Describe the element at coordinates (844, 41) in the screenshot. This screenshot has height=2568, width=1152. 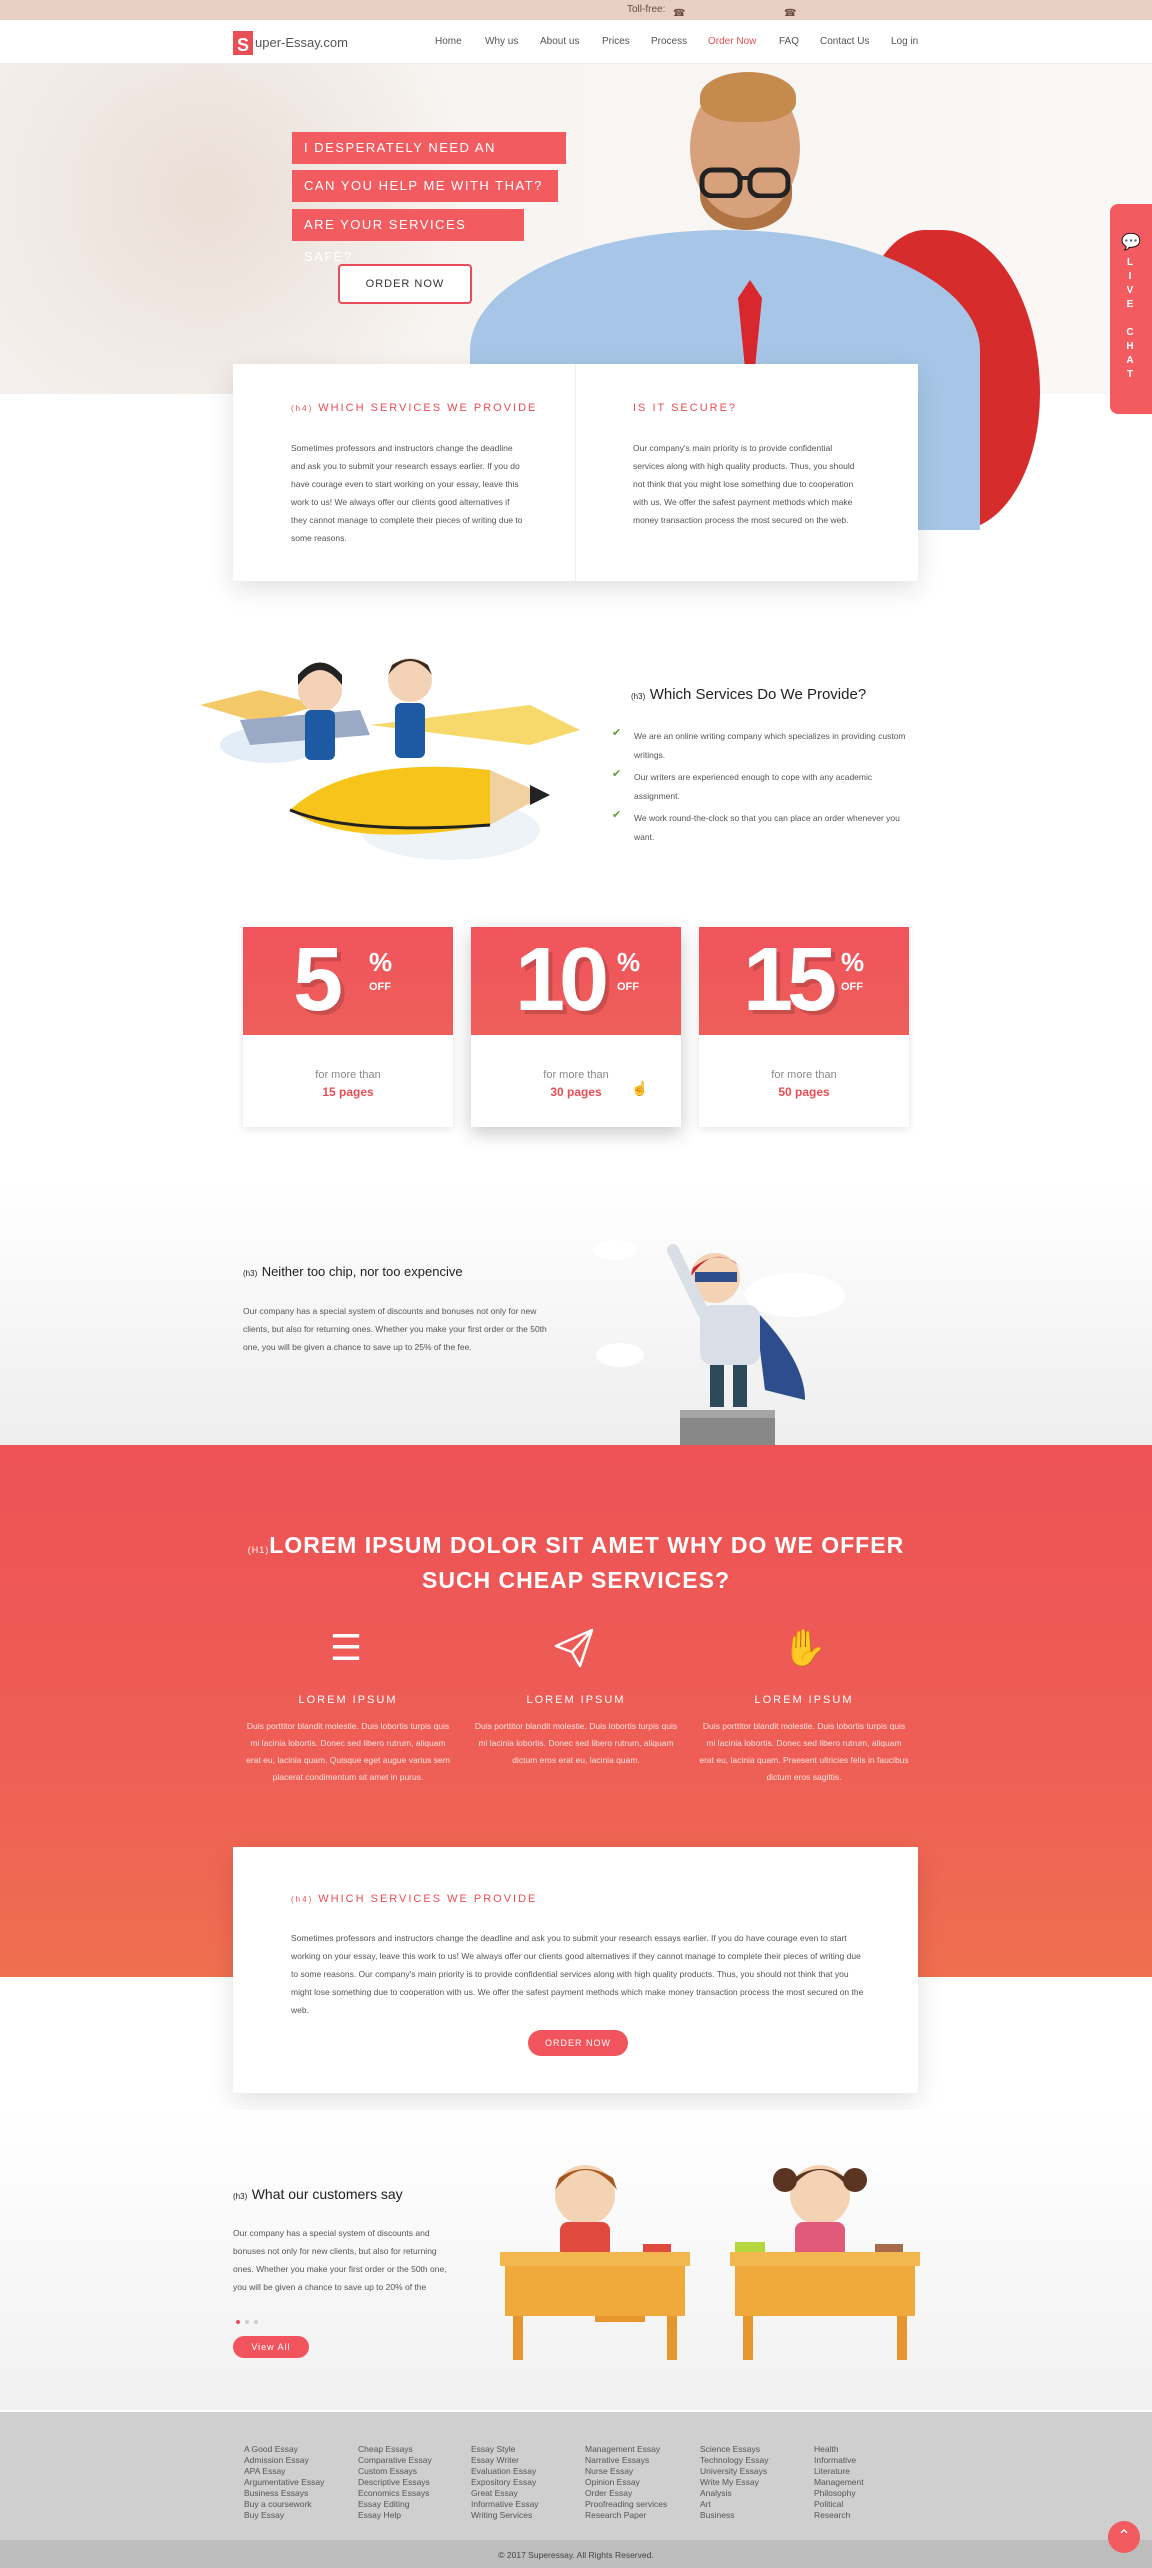
I see `nav-contact-us: Contact Us` at that location.